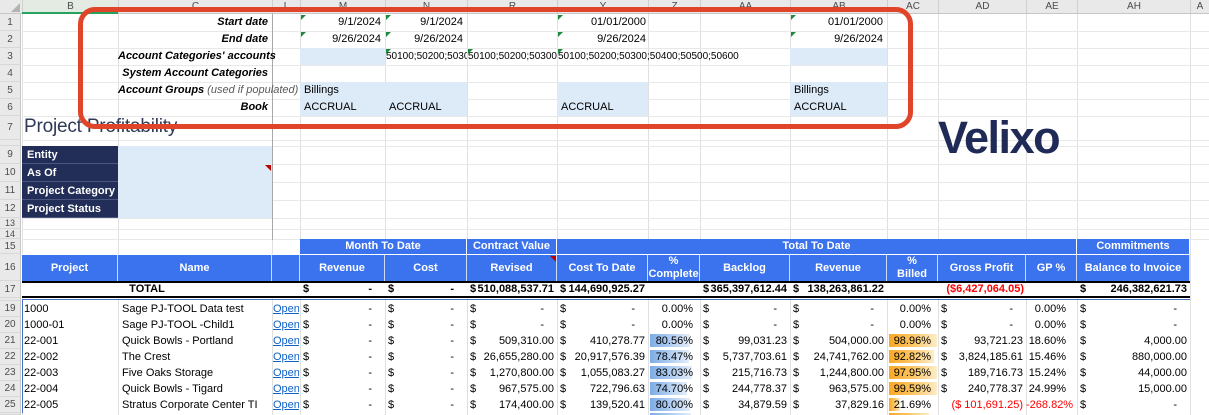 The height and width of the screenshot is (415, 1209). I want to click on gross-profit-cell: $93,721.23, so click(982, 341).